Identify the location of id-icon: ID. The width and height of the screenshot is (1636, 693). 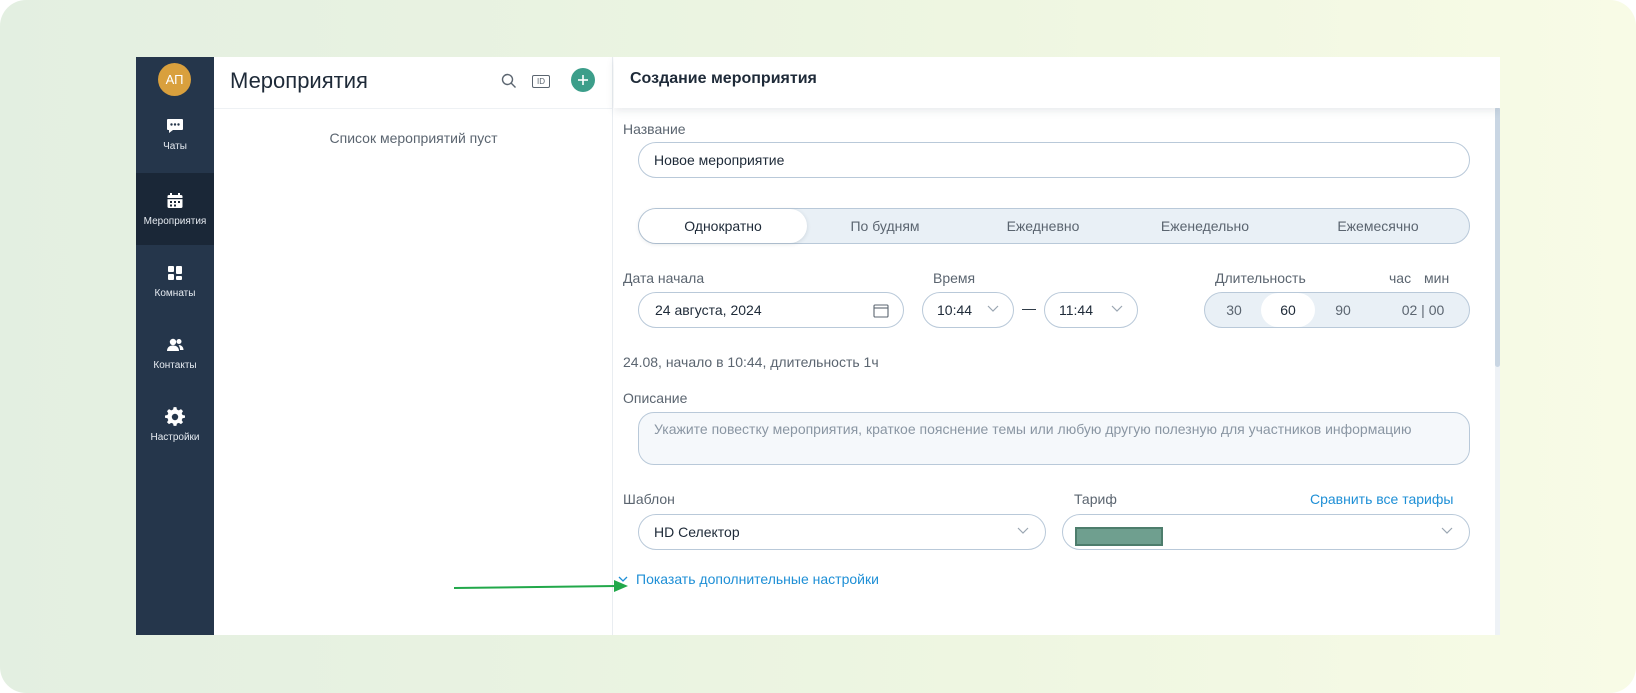
(541, 81).